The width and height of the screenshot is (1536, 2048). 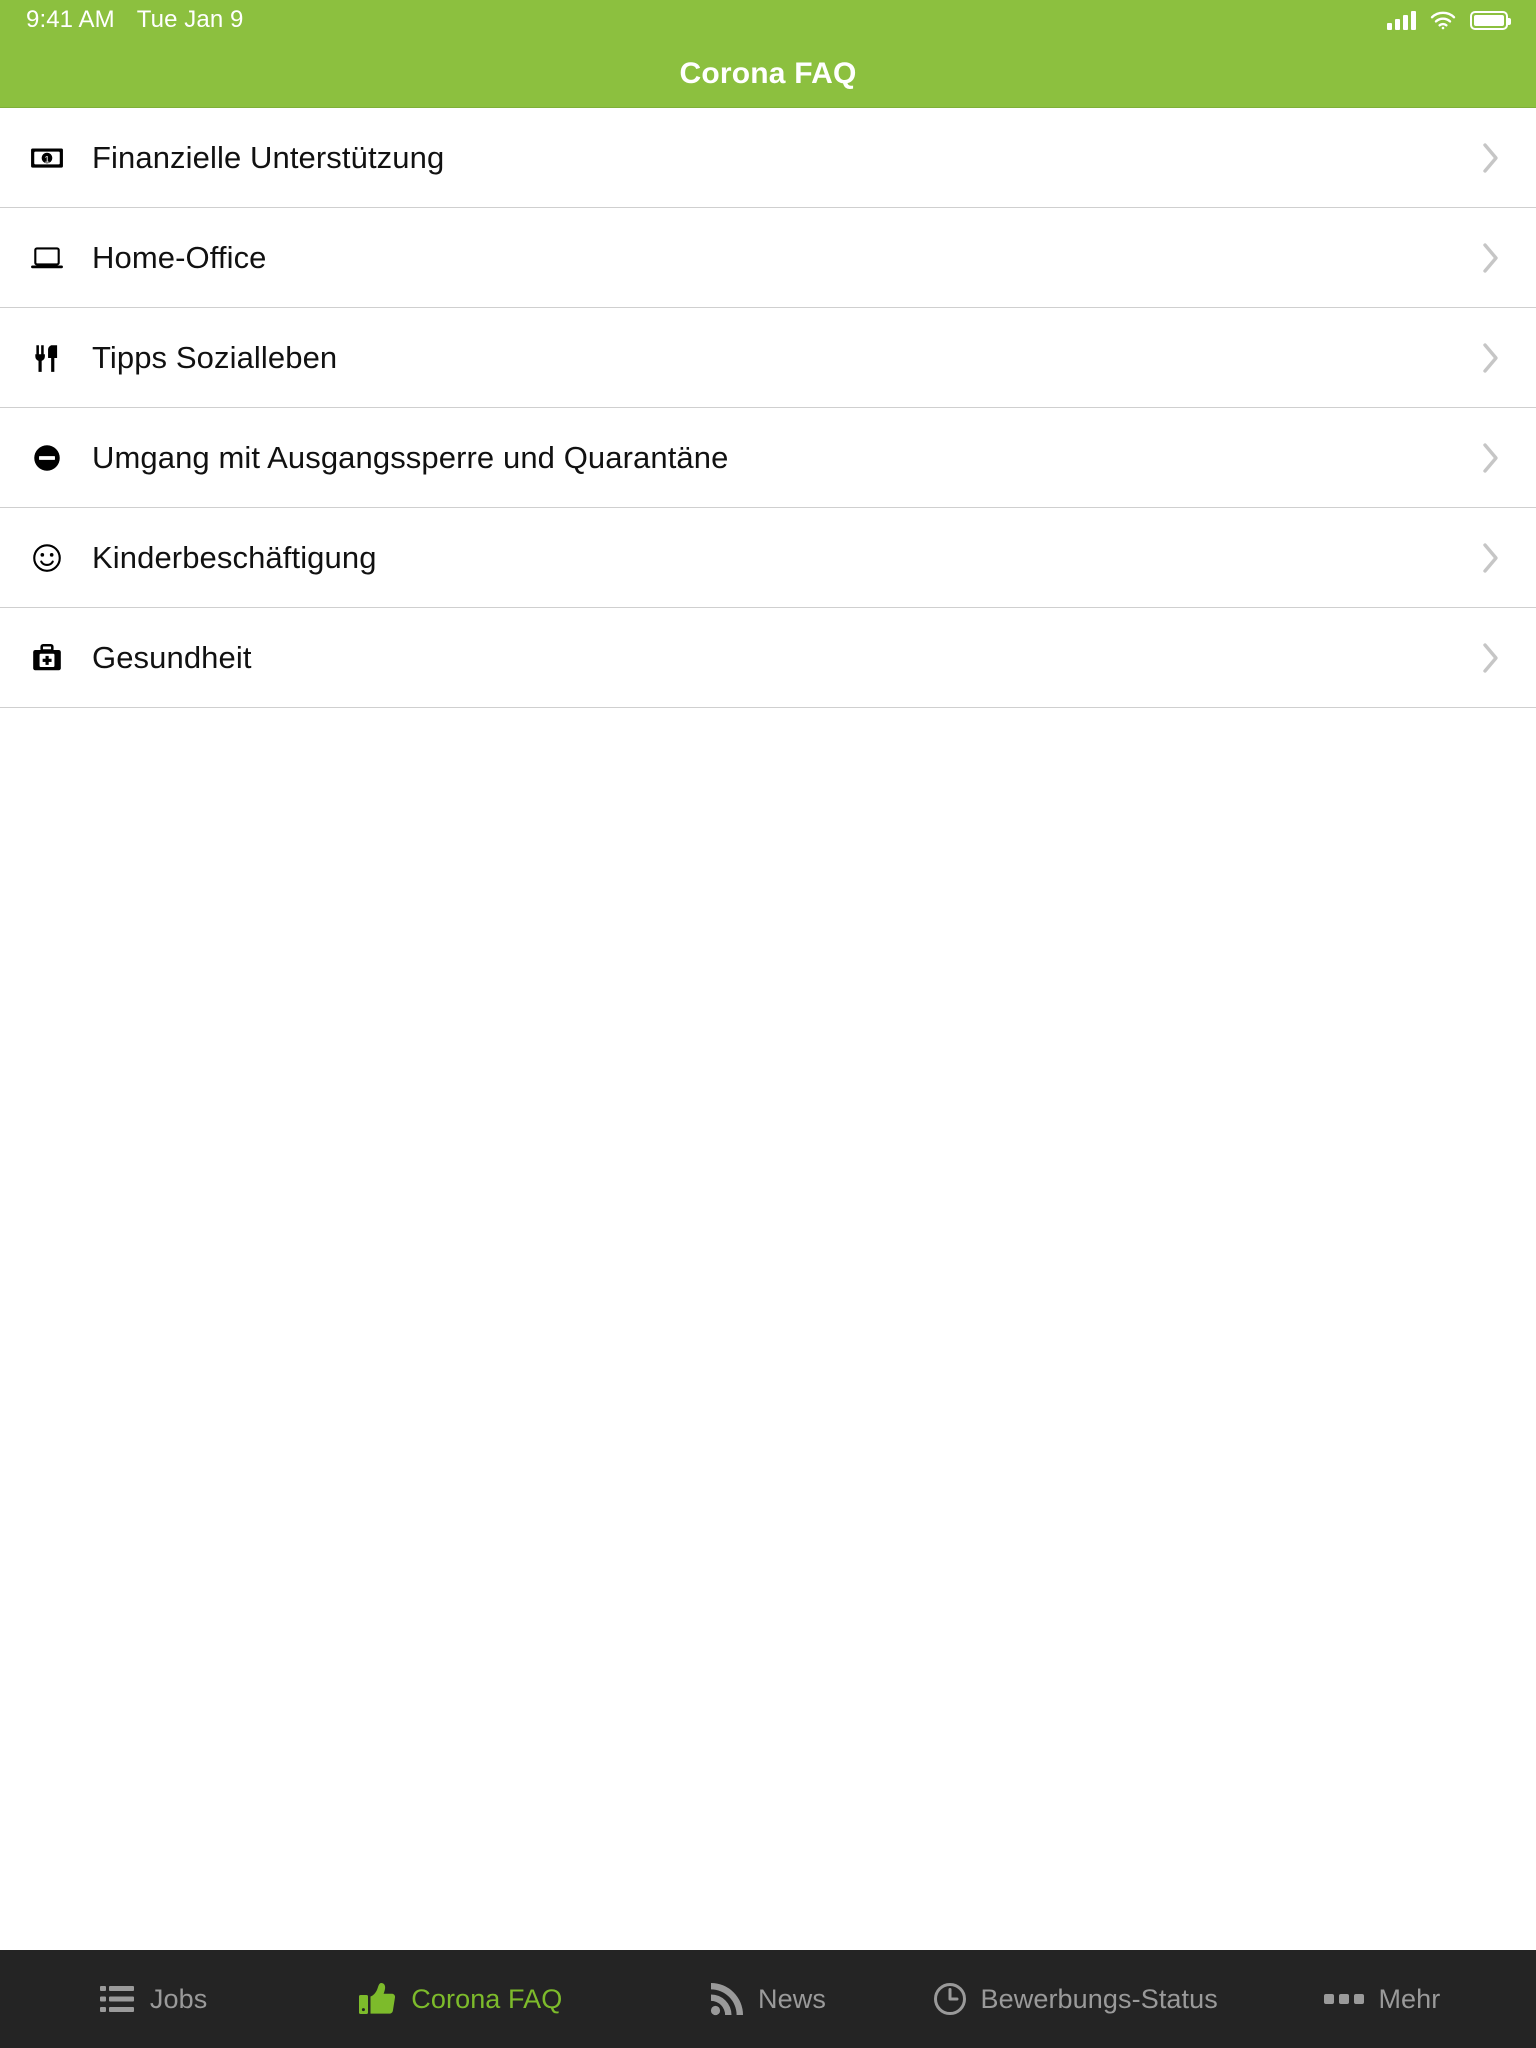 What do you see at coordinates (768, 20) in the screenshot?
I see `status-bar: 9:41 AM Tue Jan 9` at bounding box center [768, 20].